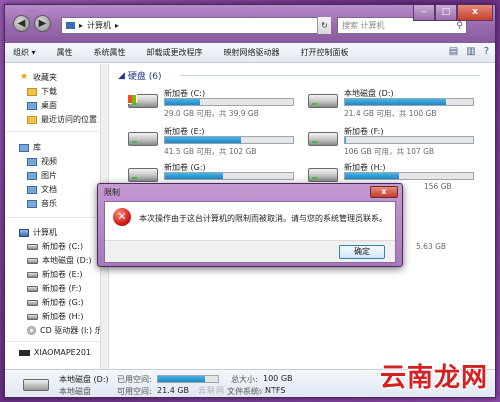  I want to click on sidebar-label: 新加卷 (C:), so click(63, 246).